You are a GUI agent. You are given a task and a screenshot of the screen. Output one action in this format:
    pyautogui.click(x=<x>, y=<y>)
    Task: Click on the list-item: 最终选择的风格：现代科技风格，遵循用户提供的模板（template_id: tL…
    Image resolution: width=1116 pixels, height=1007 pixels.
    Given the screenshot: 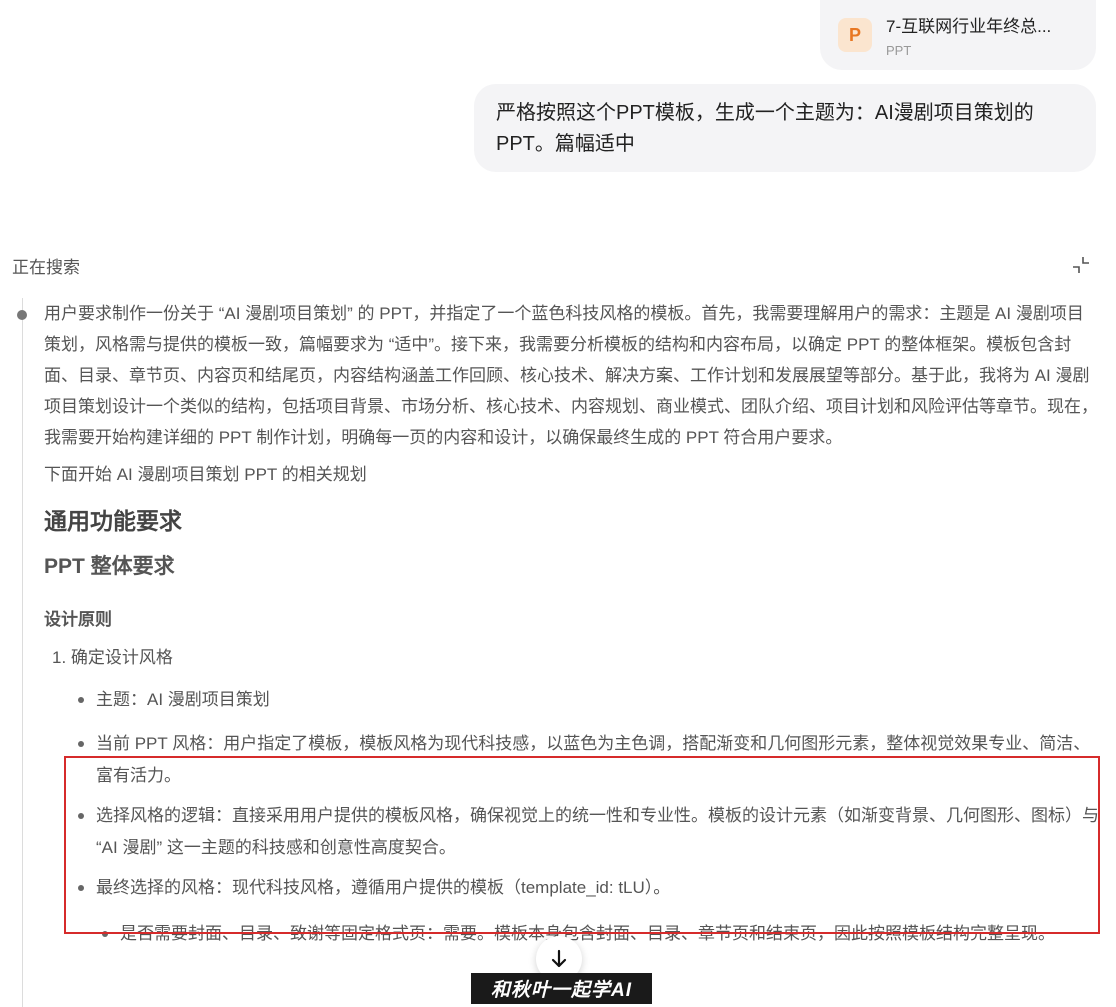 What is the action you would take?
    pyautogui.click(x=588, y=888)
    